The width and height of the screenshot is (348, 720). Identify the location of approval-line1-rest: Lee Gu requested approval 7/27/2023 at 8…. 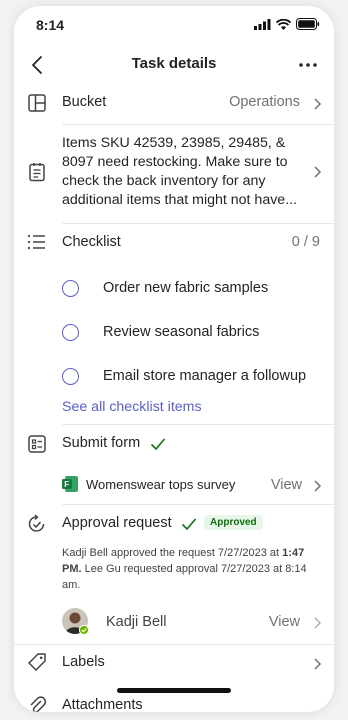
(184, 577).